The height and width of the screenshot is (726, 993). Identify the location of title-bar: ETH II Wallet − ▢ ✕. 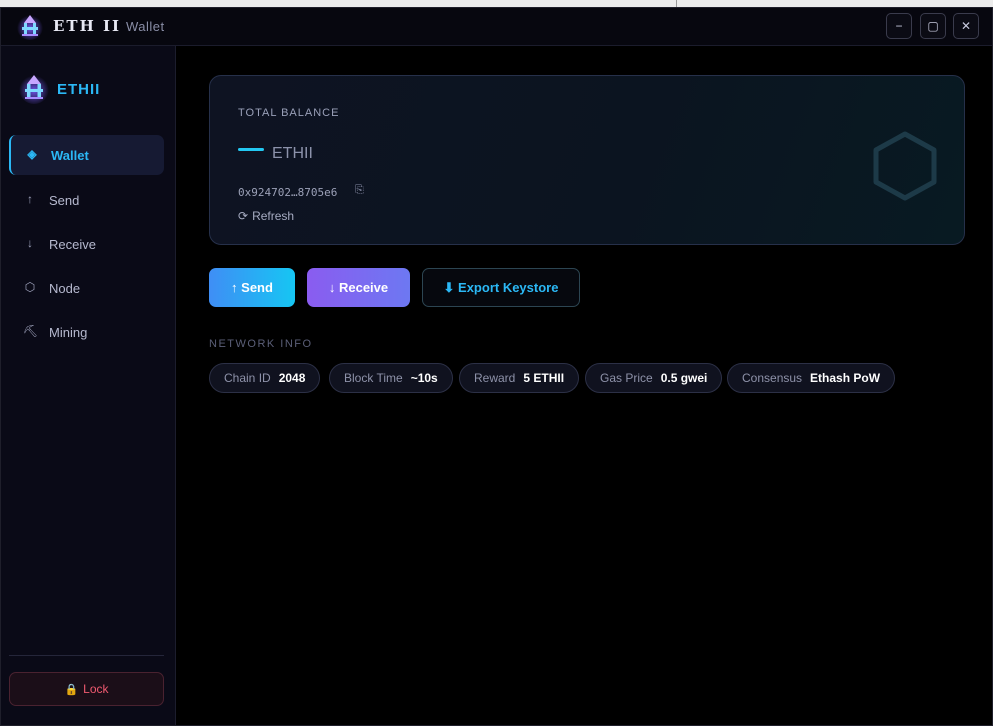
(496, 27).